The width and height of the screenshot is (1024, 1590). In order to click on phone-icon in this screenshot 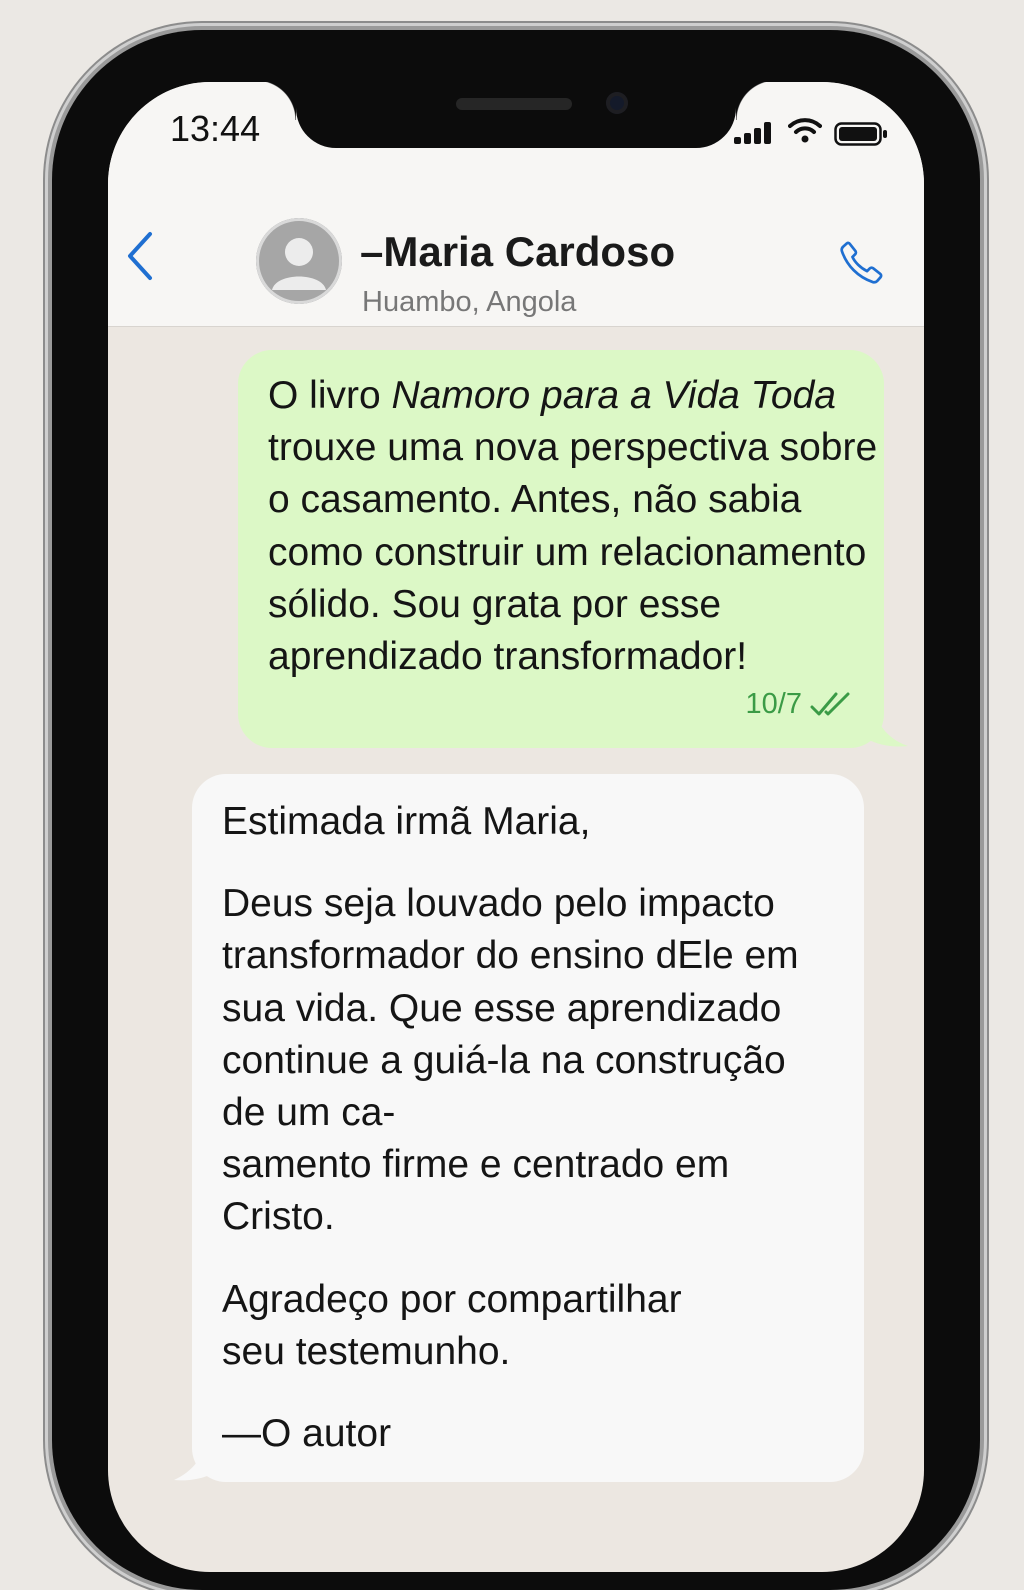, I will do `click(861, 263)`.